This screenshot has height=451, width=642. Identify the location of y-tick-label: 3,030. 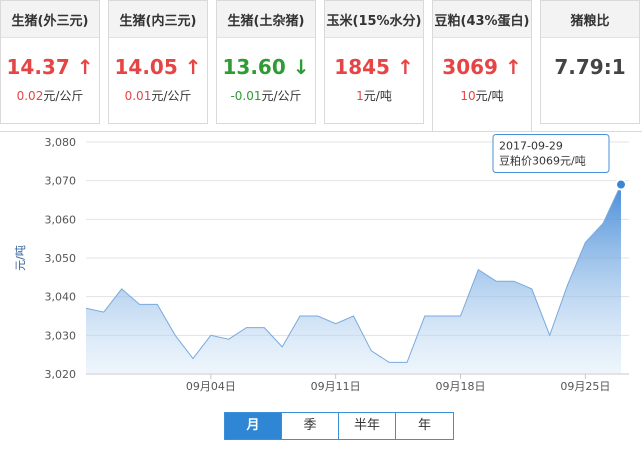
(61, 335).